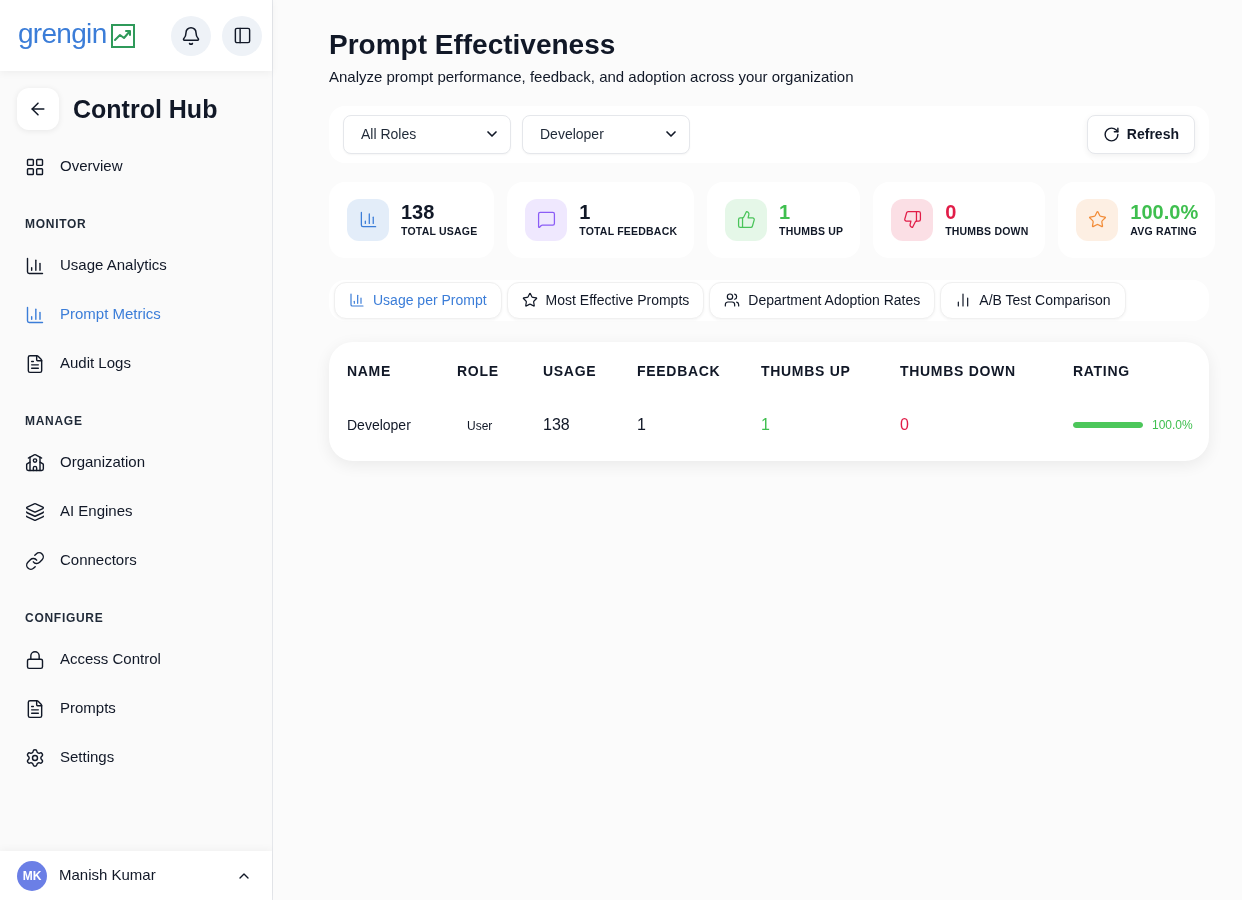  Describe the element at coordinates (35, 560) in the screenshot. I see `link-icon` at that location.